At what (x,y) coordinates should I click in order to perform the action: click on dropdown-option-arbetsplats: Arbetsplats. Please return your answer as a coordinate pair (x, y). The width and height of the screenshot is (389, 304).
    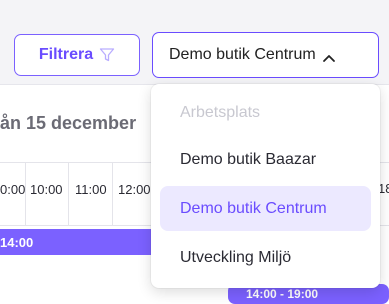
    Looking at the image, I should click on (265, 112).